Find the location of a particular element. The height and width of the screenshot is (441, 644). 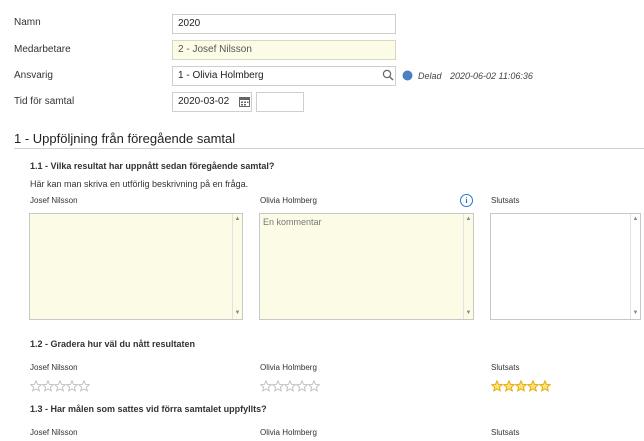

section-title: 1 - Uppföljning från föregående samtal is located at coordinates (125, 138).